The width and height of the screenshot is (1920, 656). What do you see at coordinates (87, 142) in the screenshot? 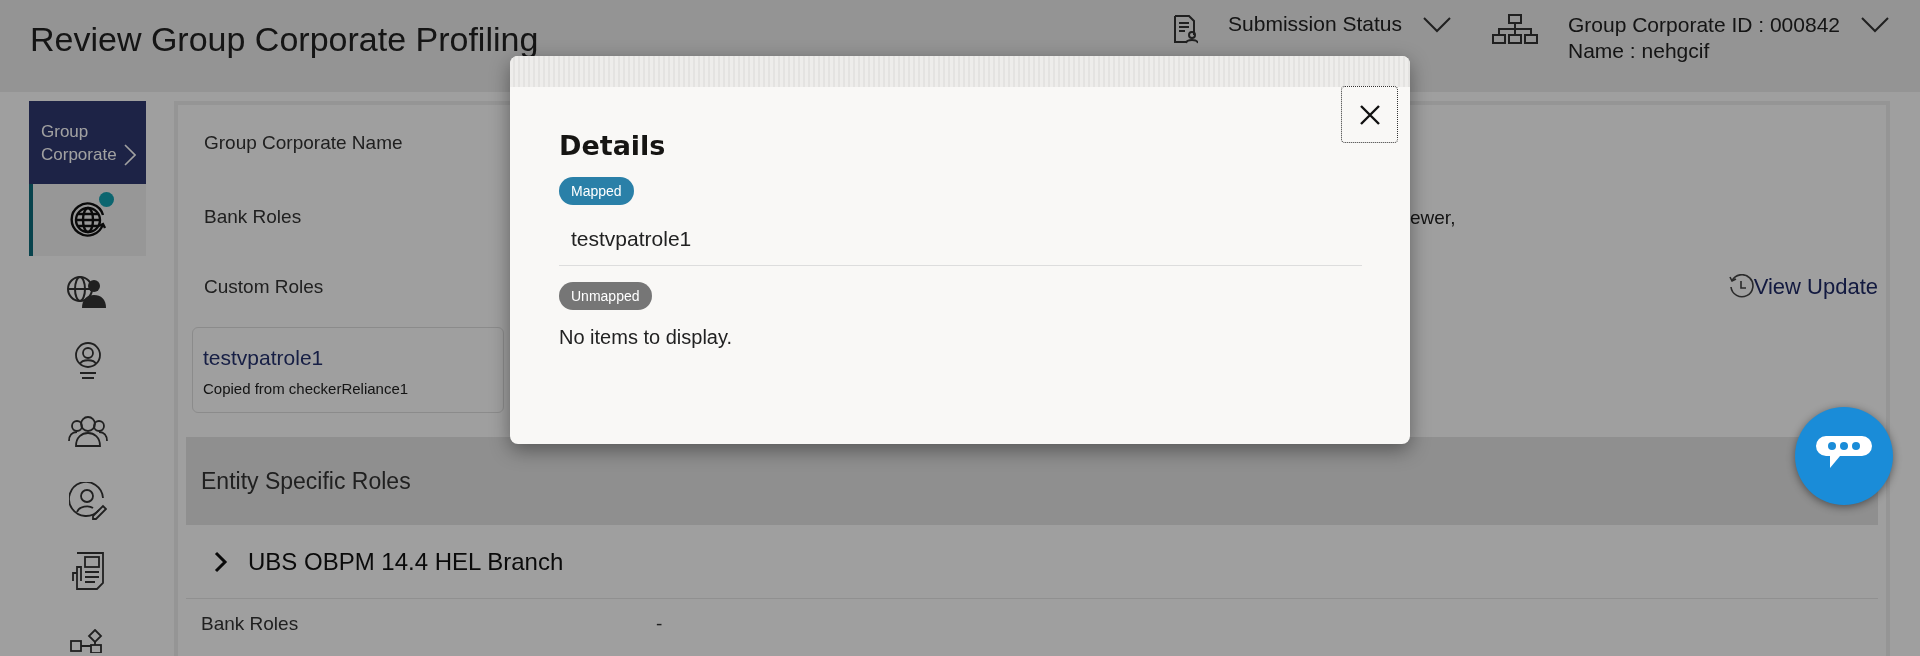
I see `group-corporate-menu: Group Corporate` at bounding box center [87, 142].